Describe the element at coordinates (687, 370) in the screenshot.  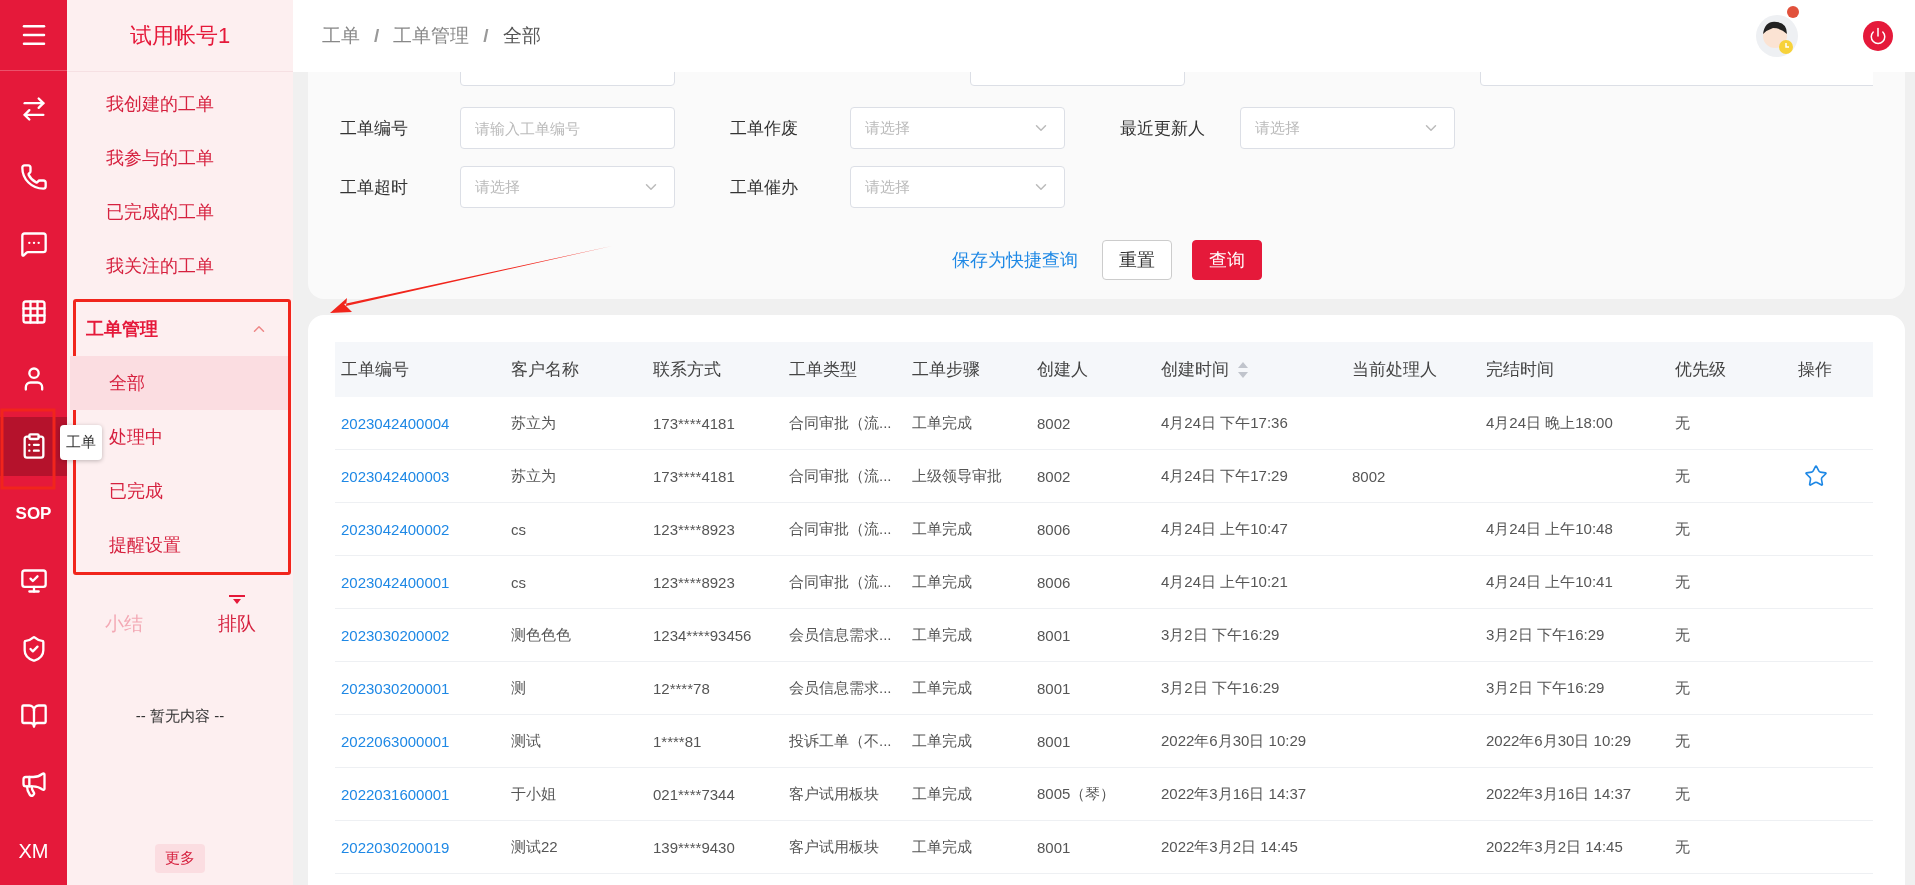
I see `column-header: 联系方式` at that location.